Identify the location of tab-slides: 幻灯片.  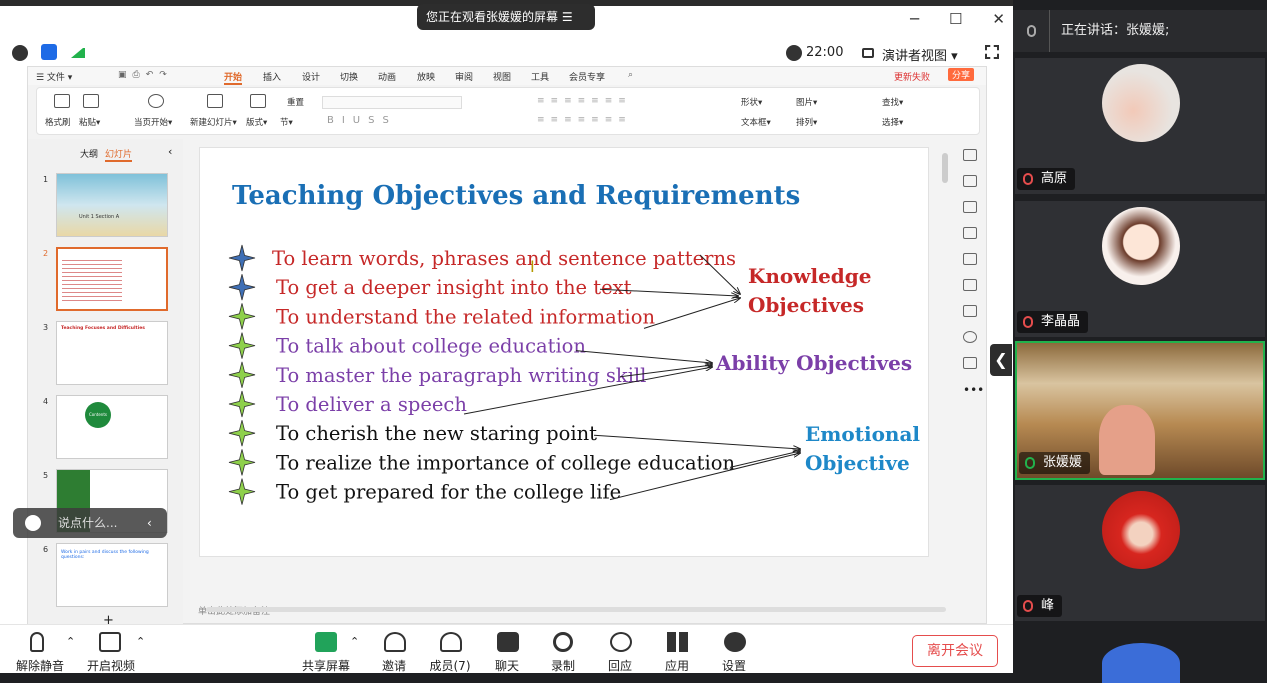
(119, 154).